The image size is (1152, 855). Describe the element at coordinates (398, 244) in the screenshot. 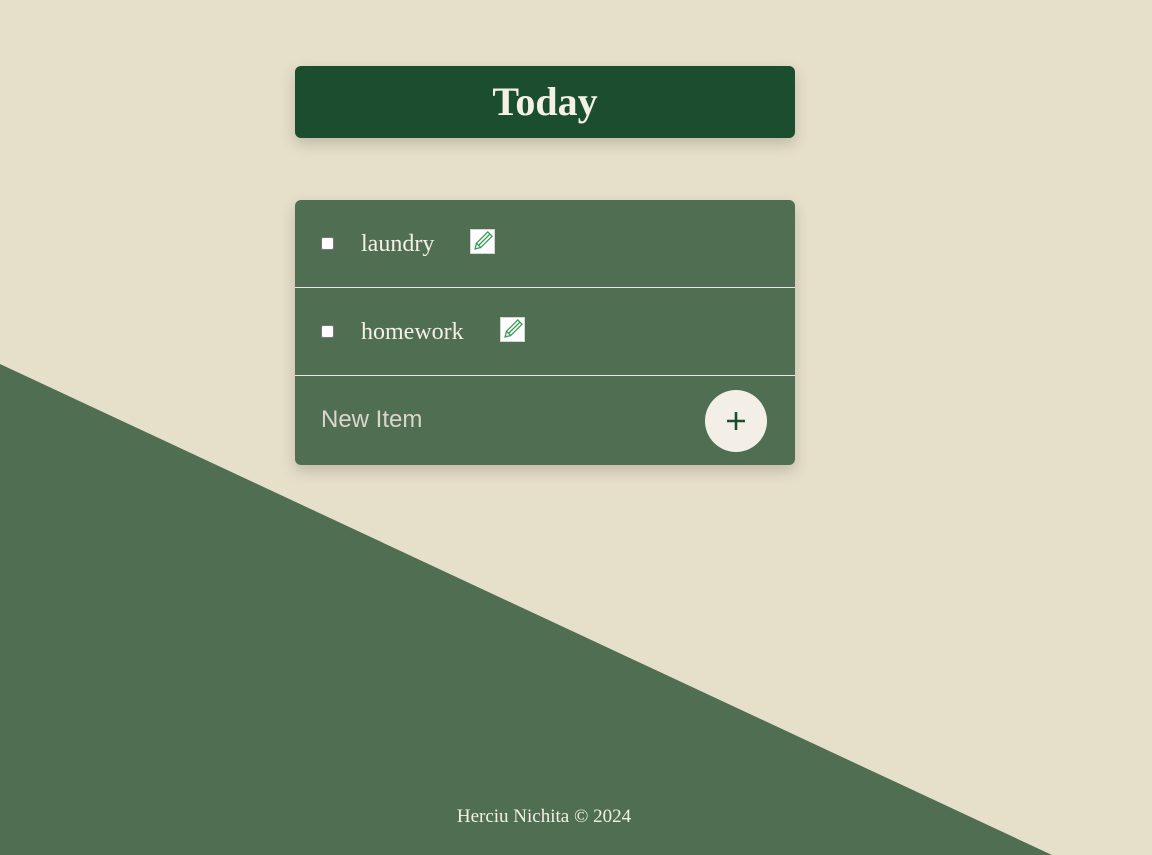

I see `item-label: laundry` at that location.